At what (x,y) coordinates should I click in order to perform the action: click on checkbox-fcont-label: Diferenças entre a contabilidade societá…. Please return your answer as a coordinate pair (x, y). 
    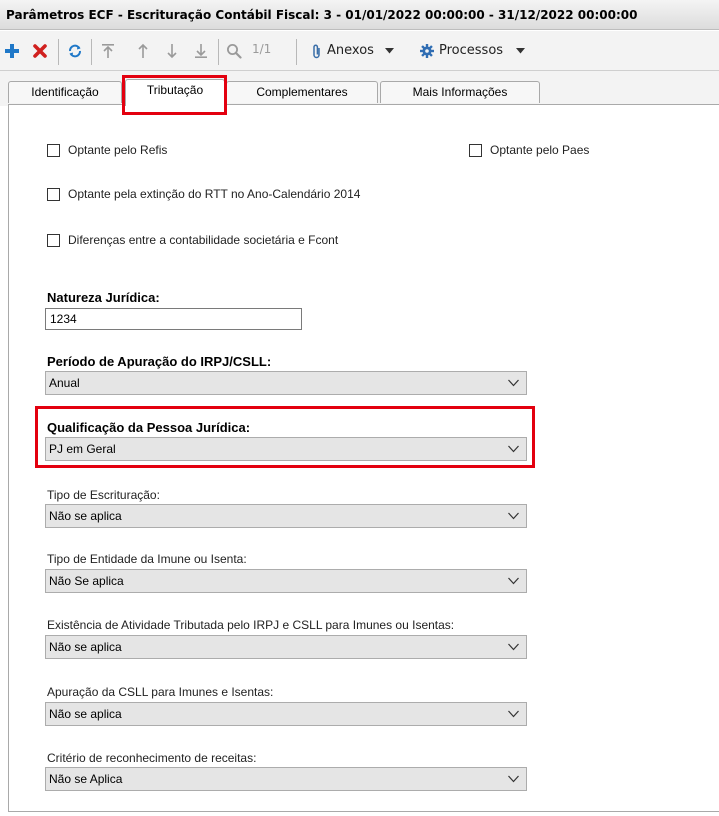
    Looking at the image, I should click on (203, 240).